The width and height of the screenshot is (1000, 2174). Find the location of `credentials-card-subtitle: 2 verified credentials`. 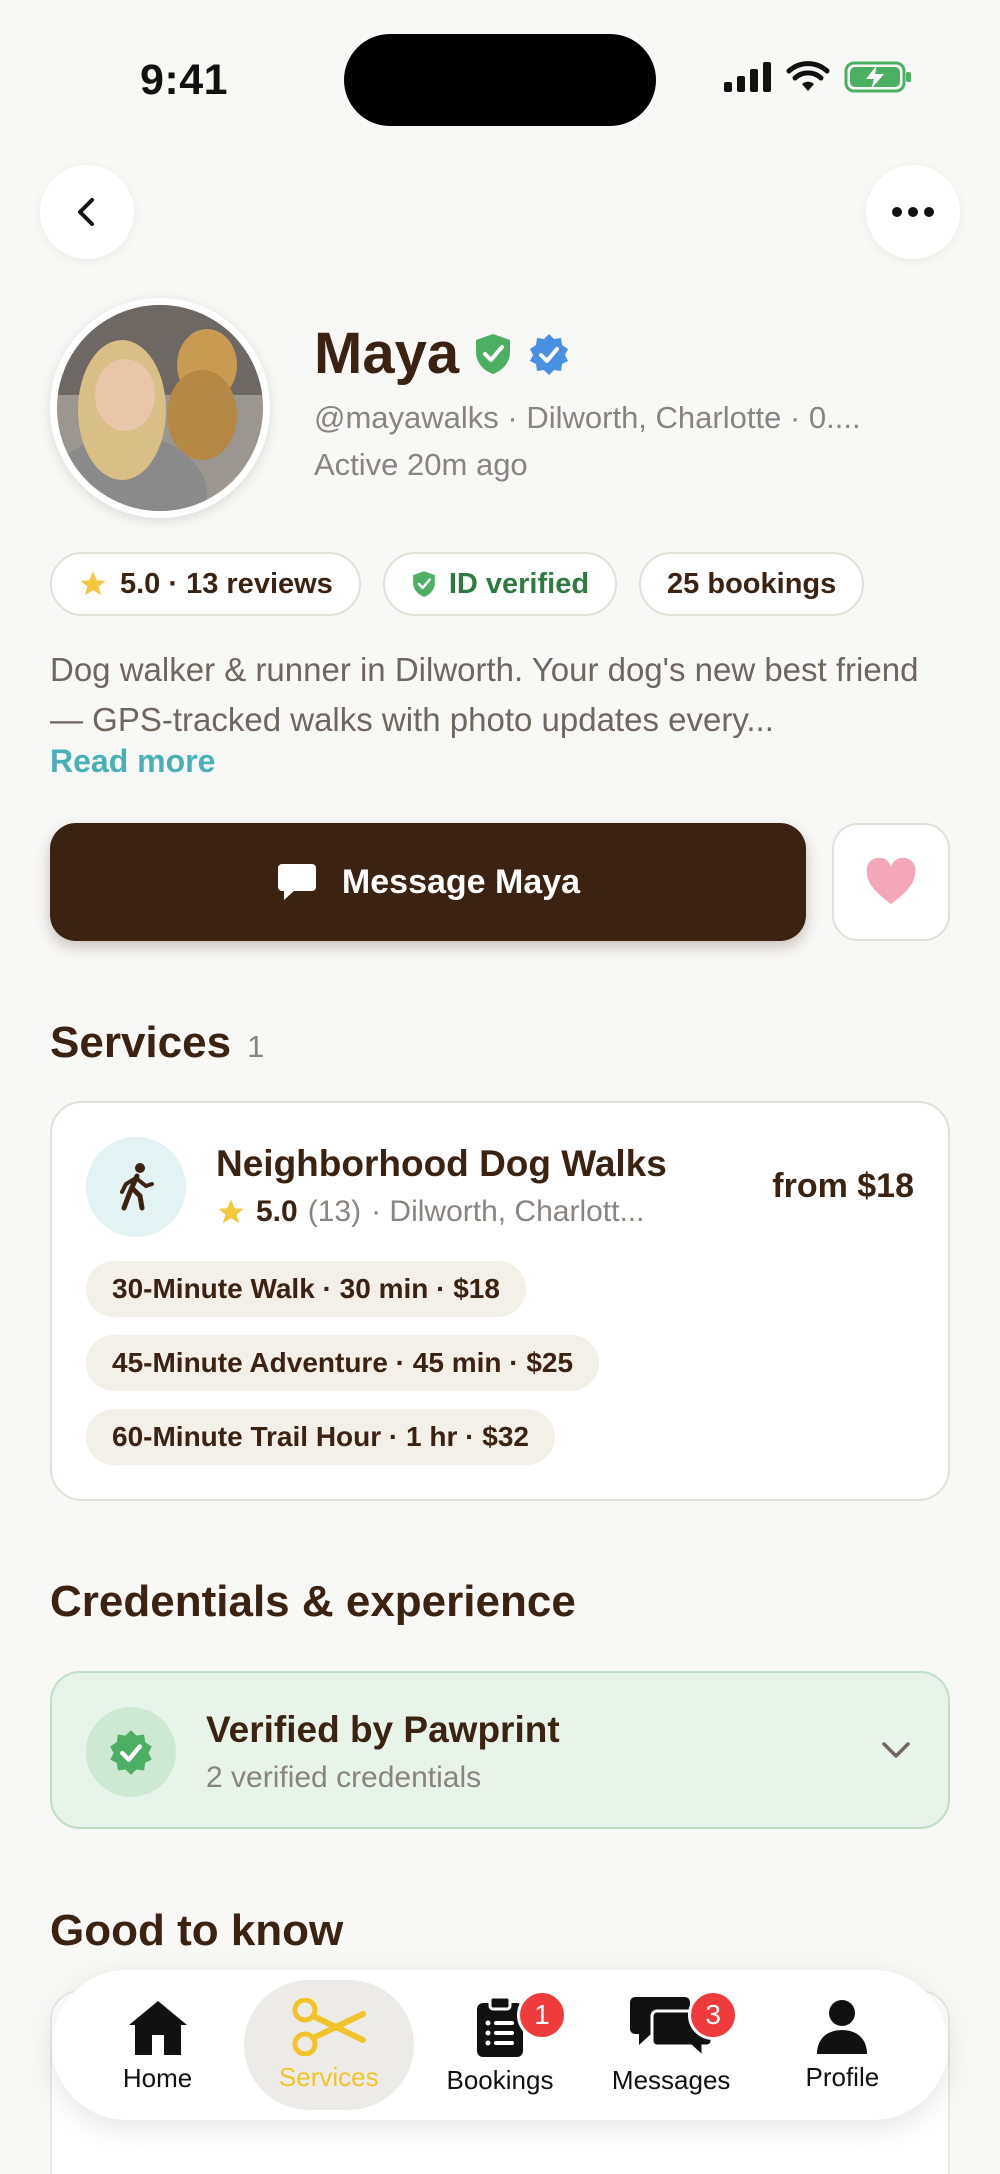

credentials-card-subtitle: 2 verified credentials is located at coordinates (344, 1777).